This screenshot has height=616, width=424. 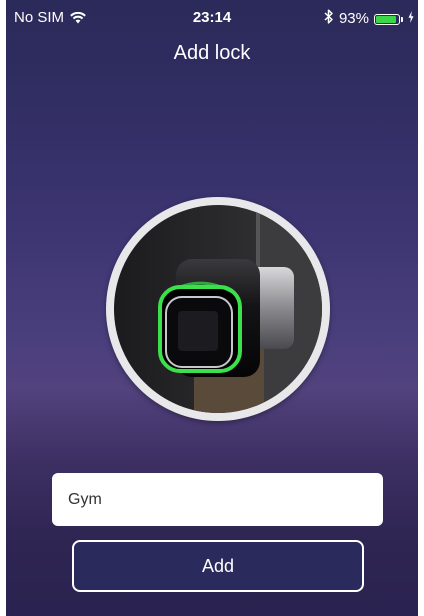 I want to click on battery-fill, so click(x=386, y=19).